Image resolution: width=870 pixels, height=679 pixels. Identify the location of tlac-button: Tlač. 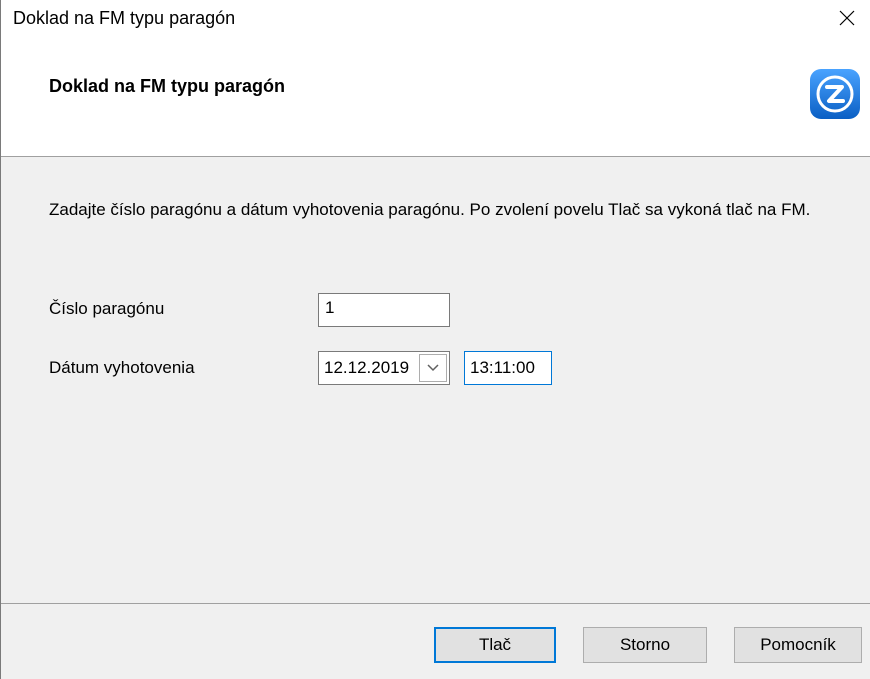
(495, 645).